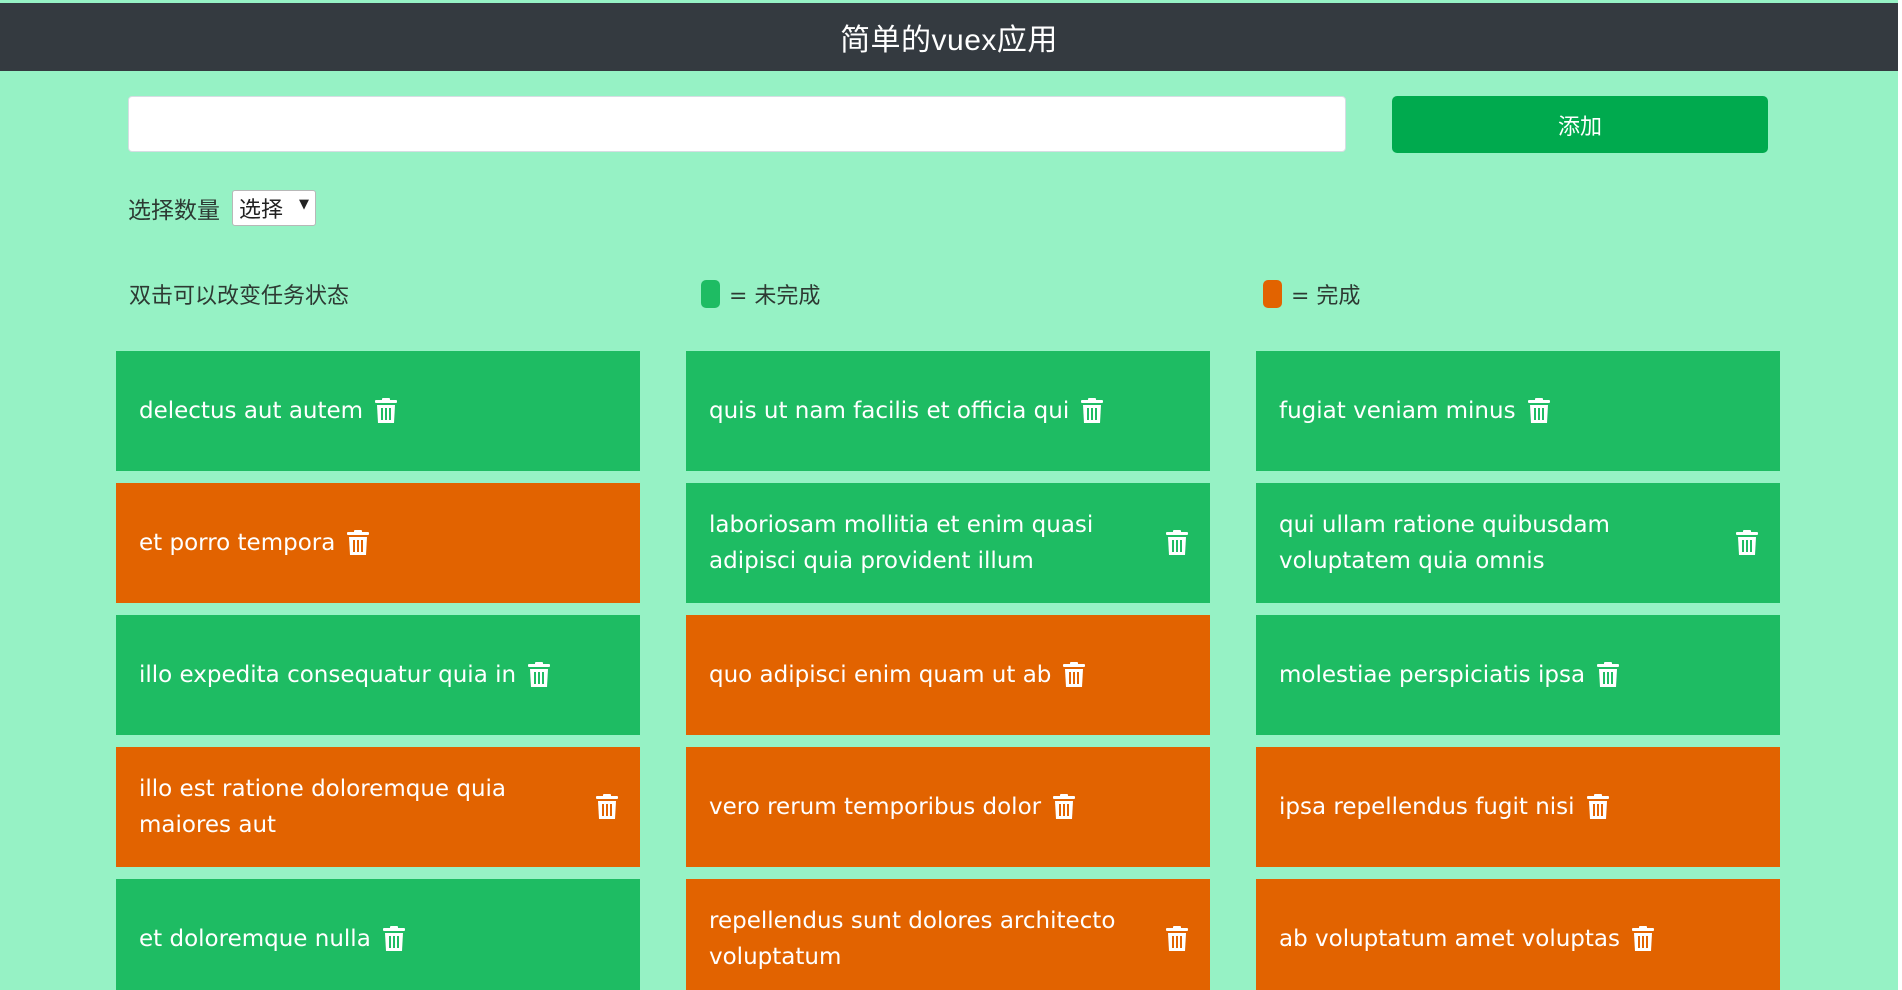 Image resolution: width=1902 pixels, height=990 pixels. Describe the element at coordinates (880, 675) in the screenshot. I see `todo-title: quo adipisci enim quam ut ab` at that location.